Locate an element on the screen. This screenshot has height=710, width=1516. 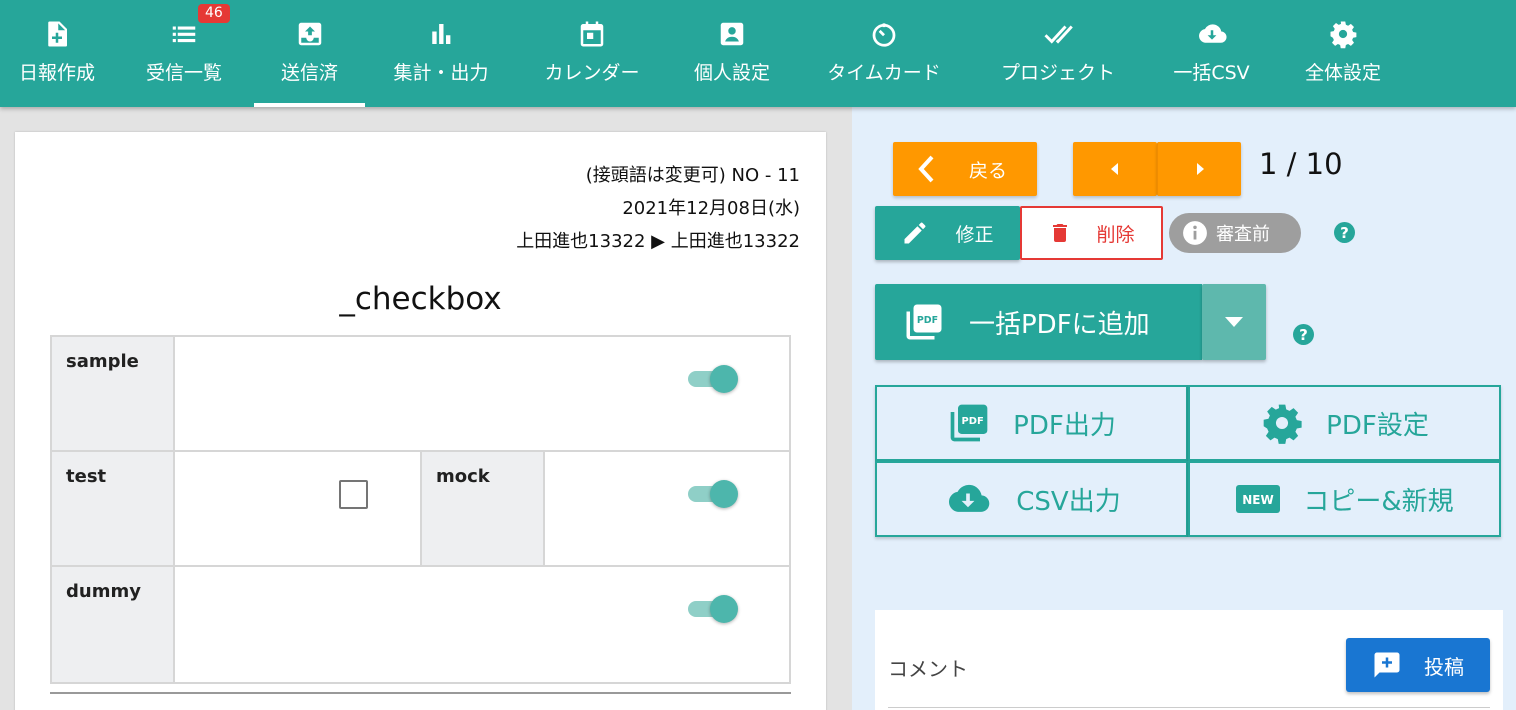
bulk-pdf-dropdown-toggle is located at coordinates (1234, 322).